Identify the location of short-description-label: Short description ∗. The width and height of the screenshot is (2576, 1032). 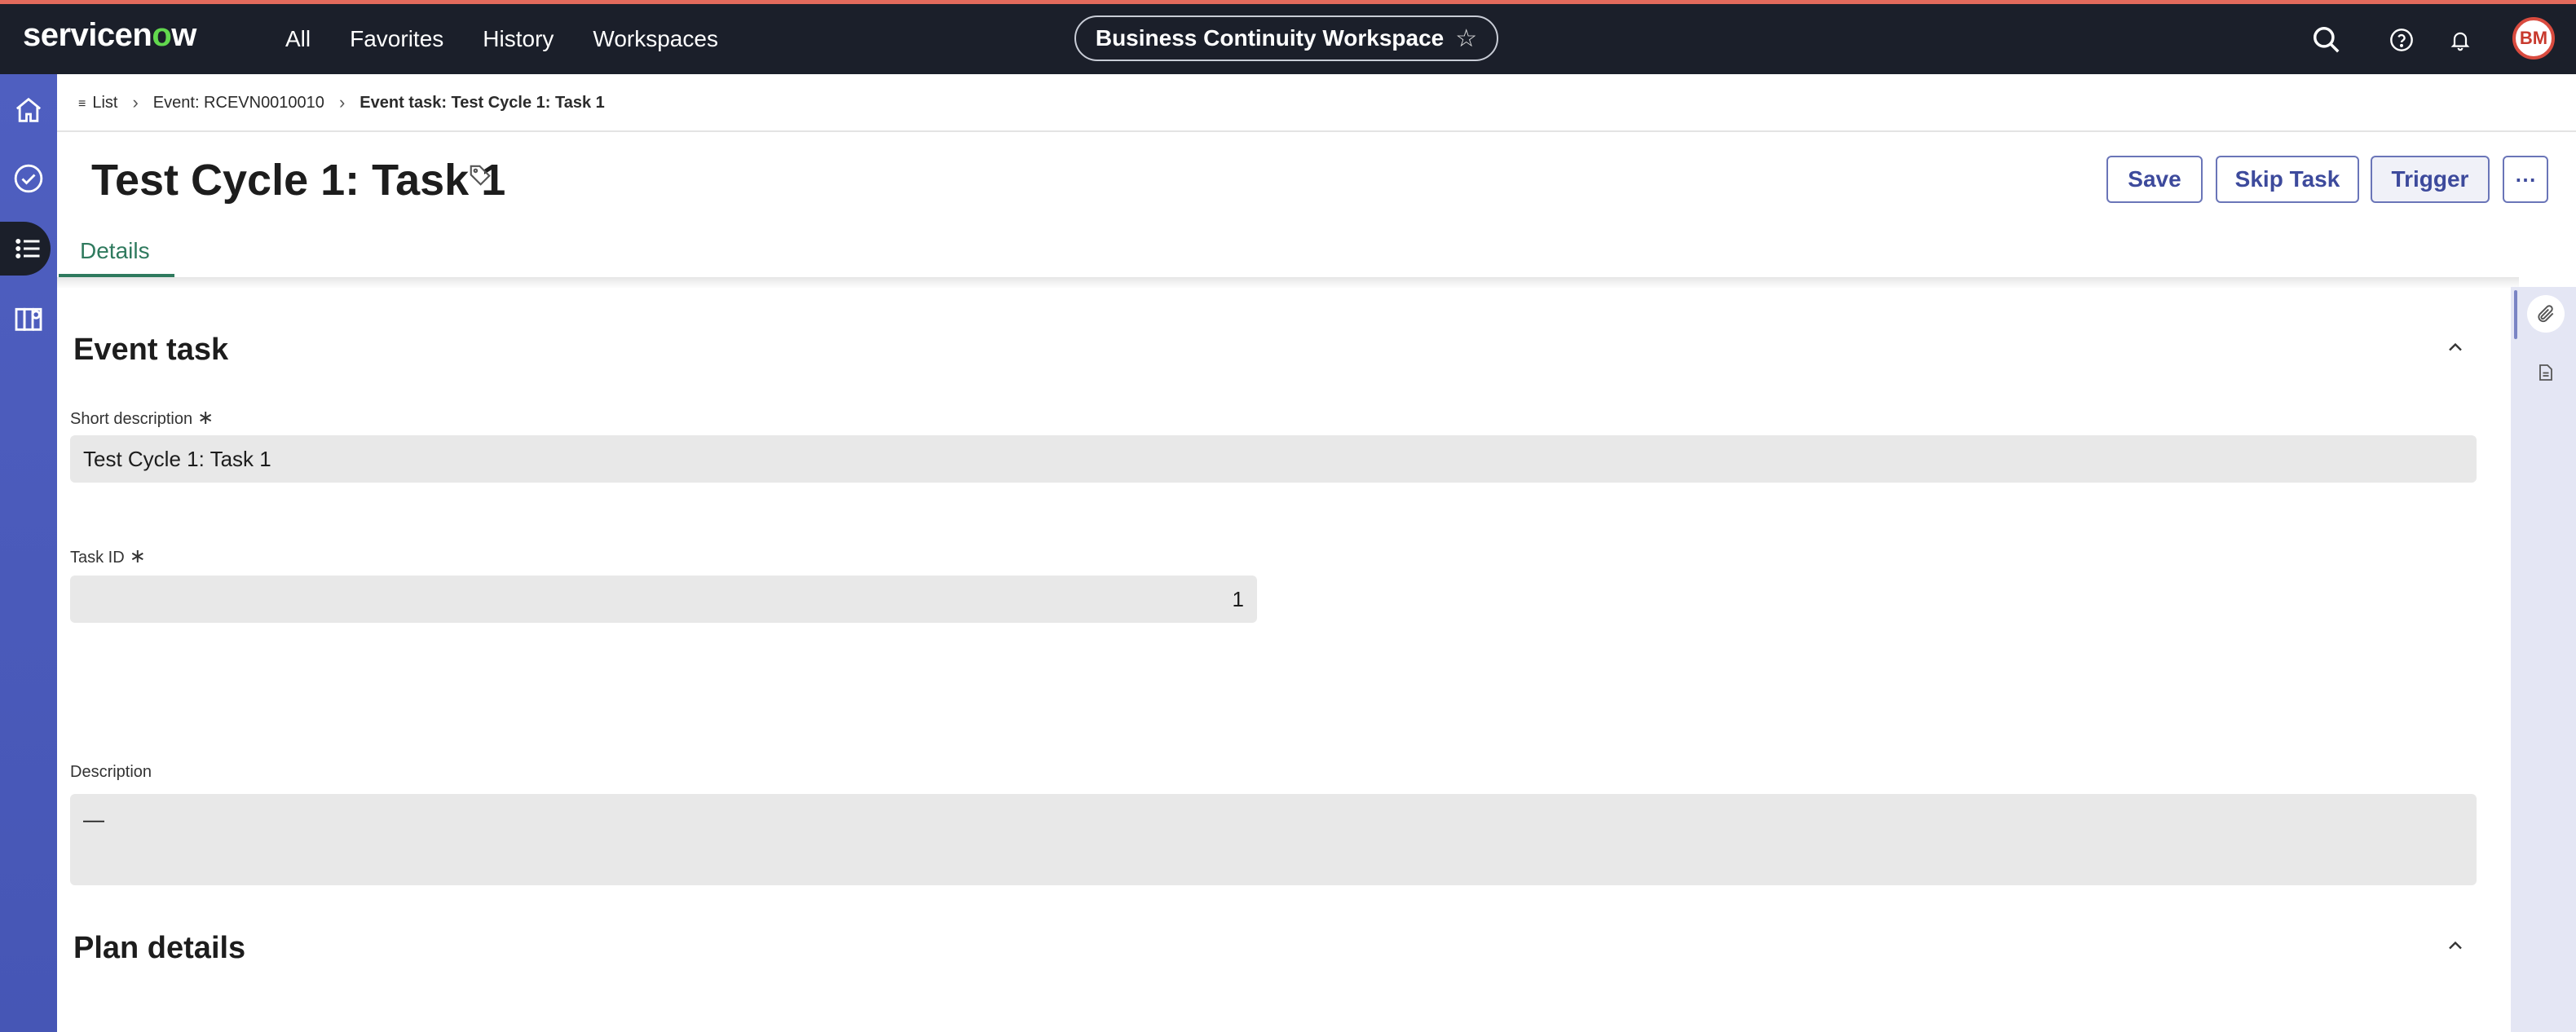
(142, 418).